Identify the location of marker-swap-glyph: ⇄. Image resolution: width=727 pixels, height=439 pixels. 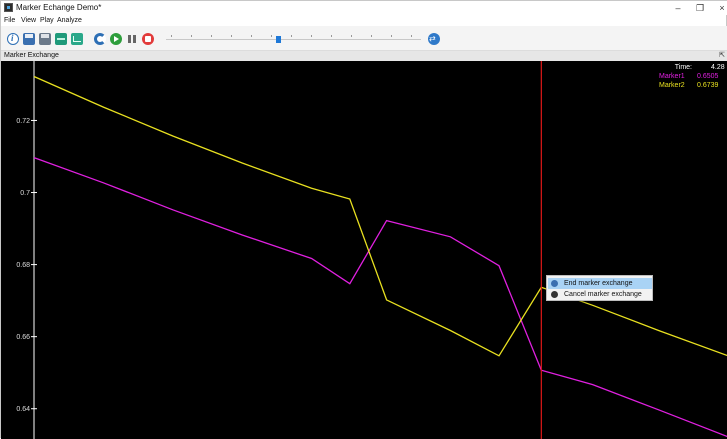
(432, 38).